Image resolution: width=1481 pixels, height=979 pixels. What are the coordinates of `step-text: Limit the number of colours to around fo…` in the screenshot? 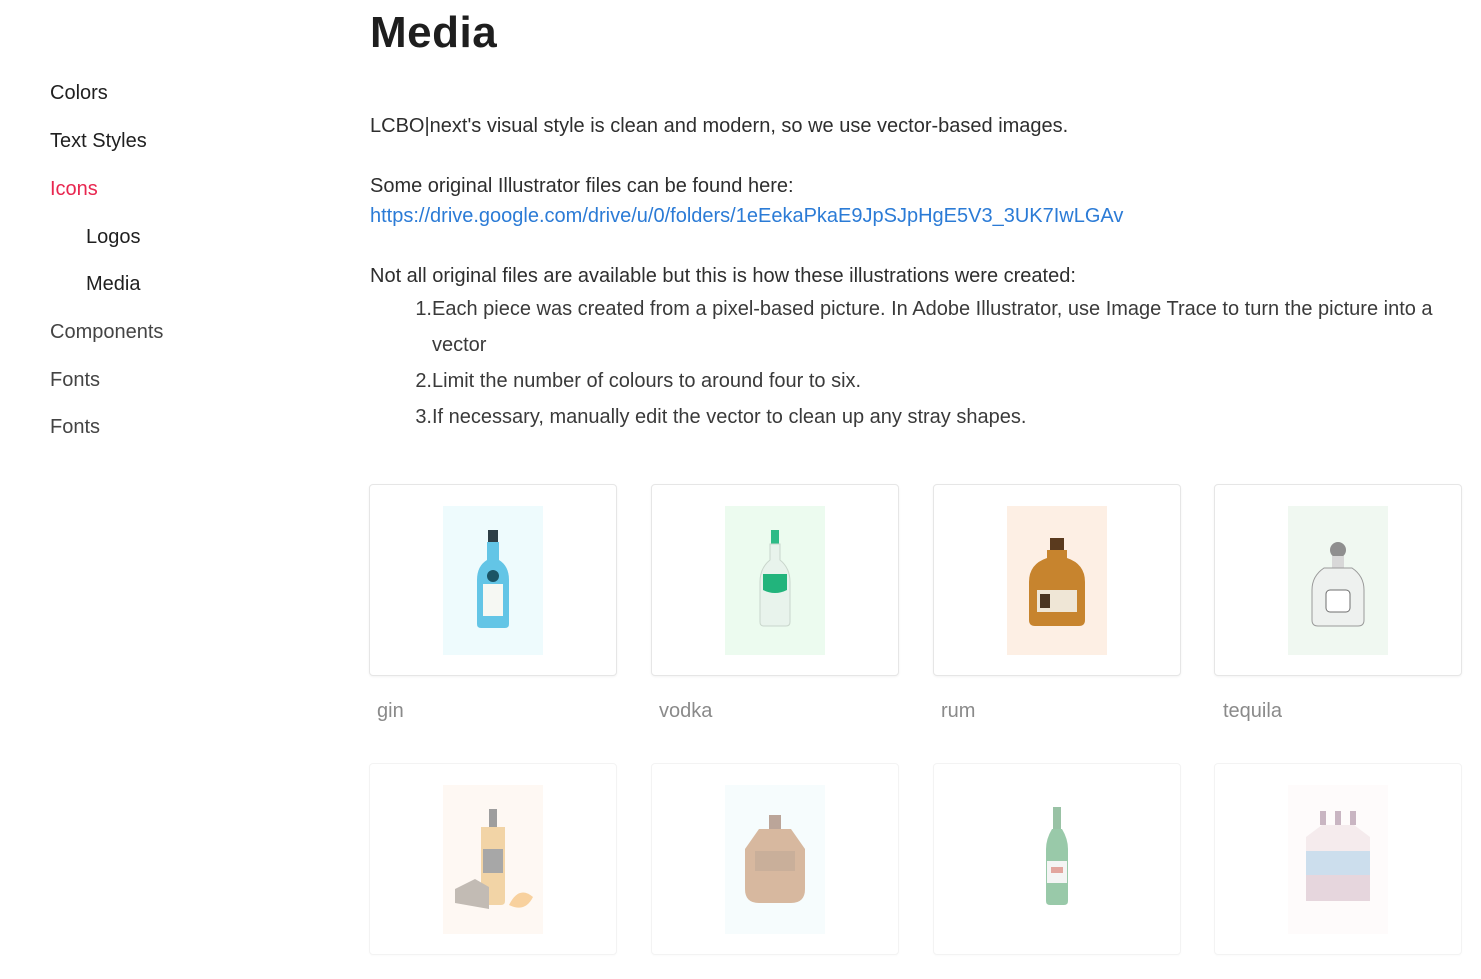 It's located at (647, 381).